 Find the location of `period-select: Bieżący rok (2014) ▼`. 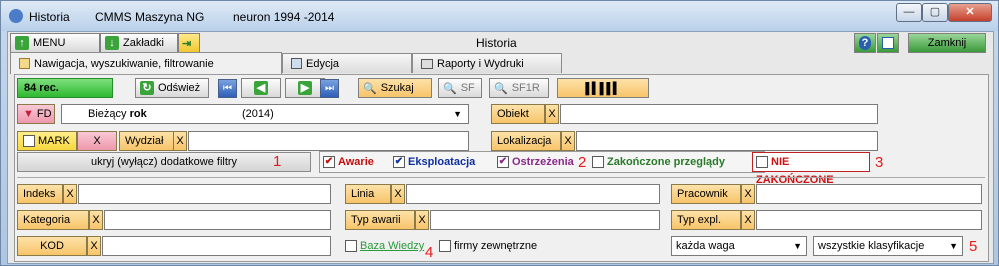

period-select: Bieżący rok (2014) ▼ is located at coordinates (265, 114).